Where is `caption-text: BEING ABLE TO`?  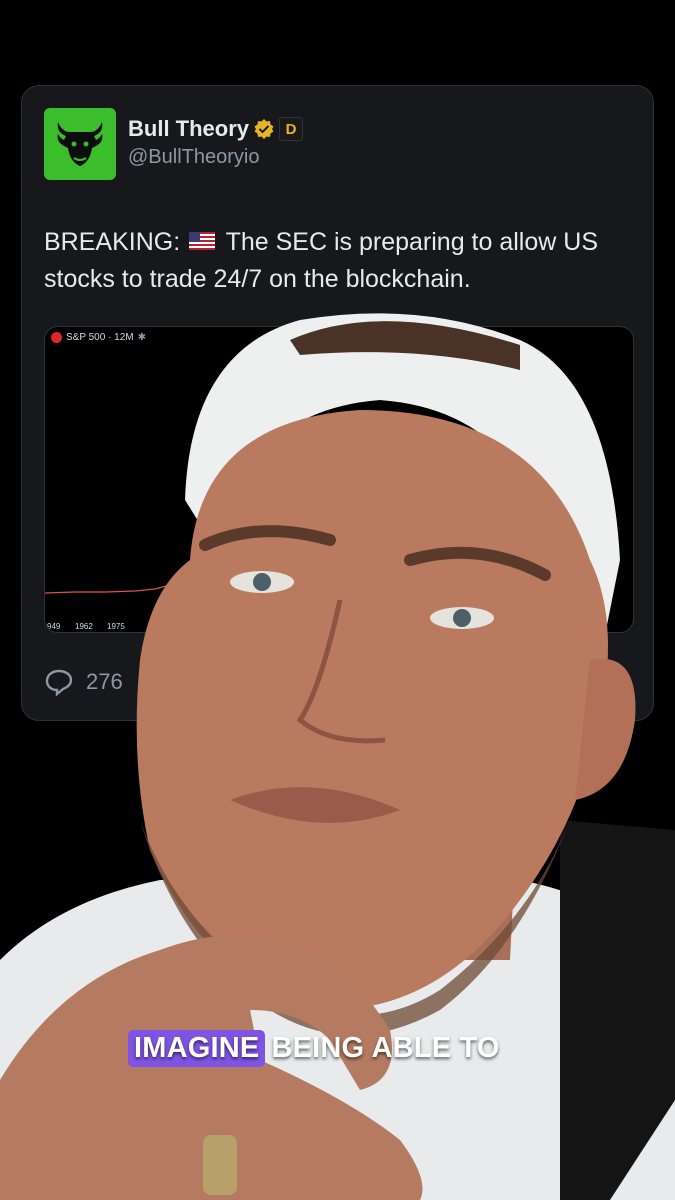
caption-text: BEING ABLE TO is located at coordinates (385, 1048).